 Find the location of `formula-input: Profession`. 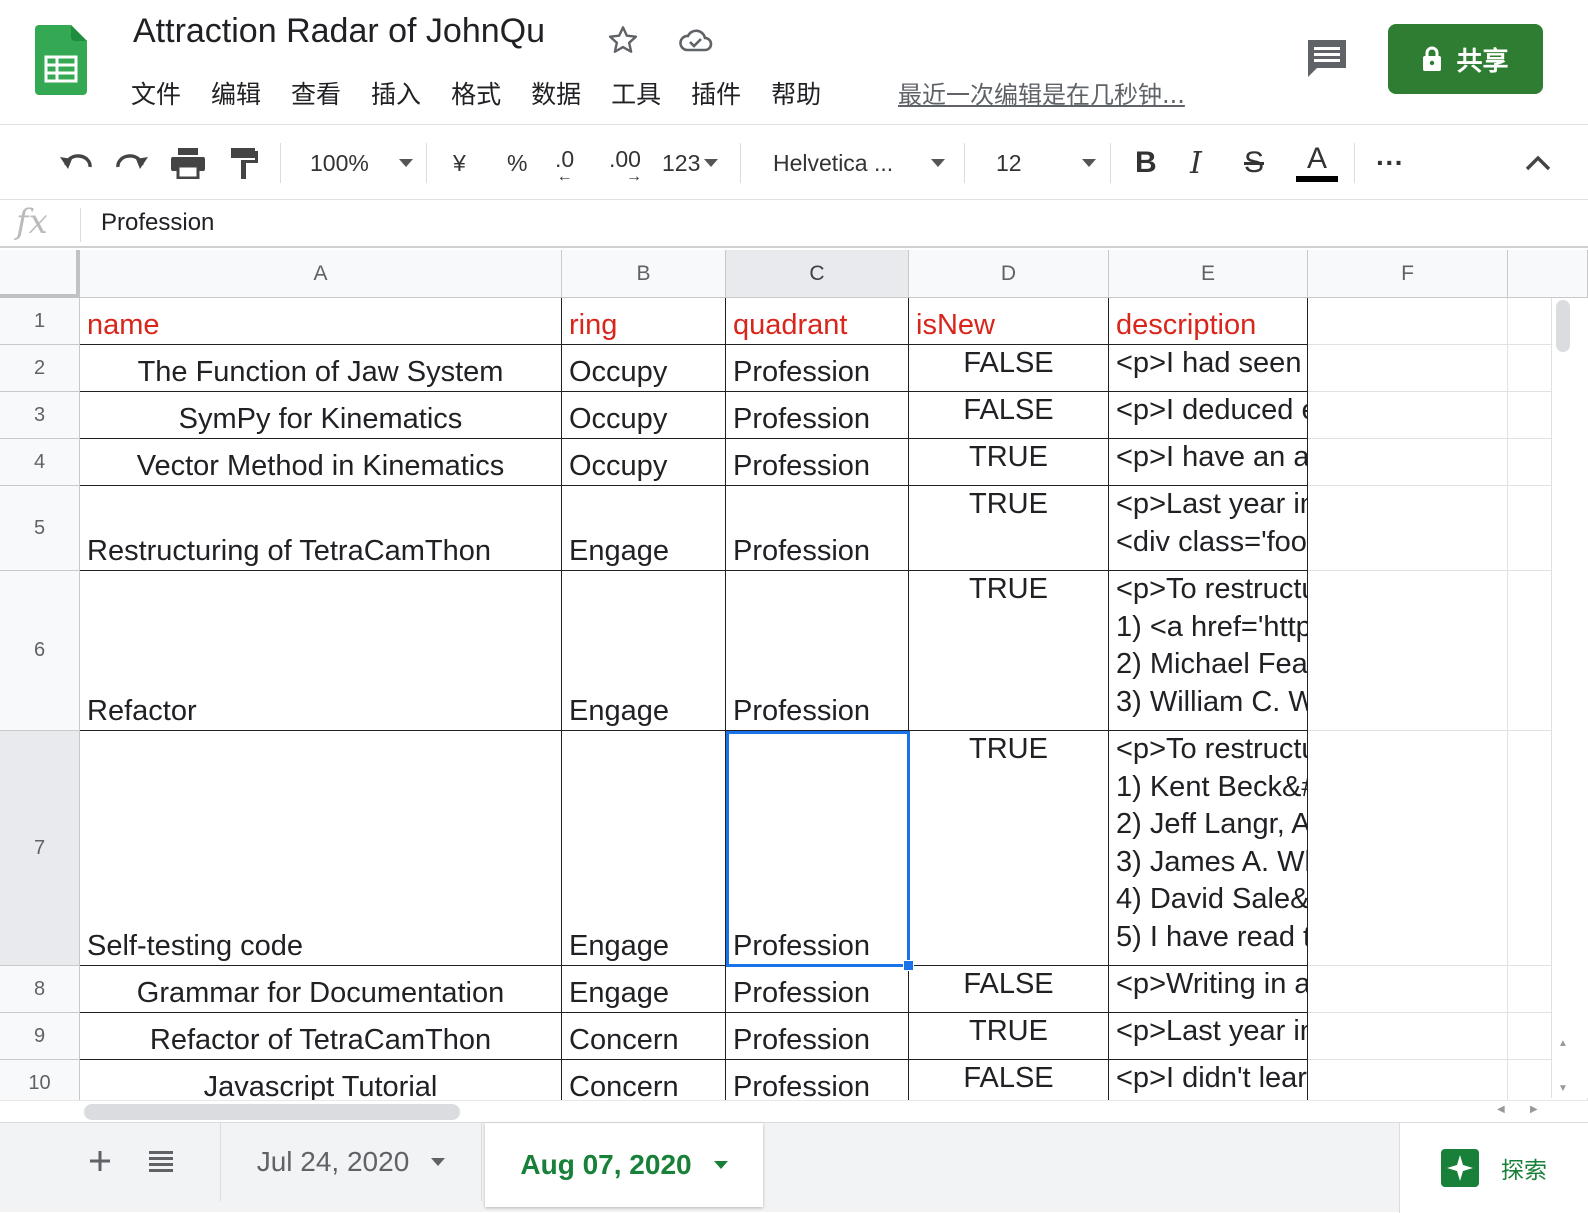

formula-input: Profession is located at coordinates (157, 223).